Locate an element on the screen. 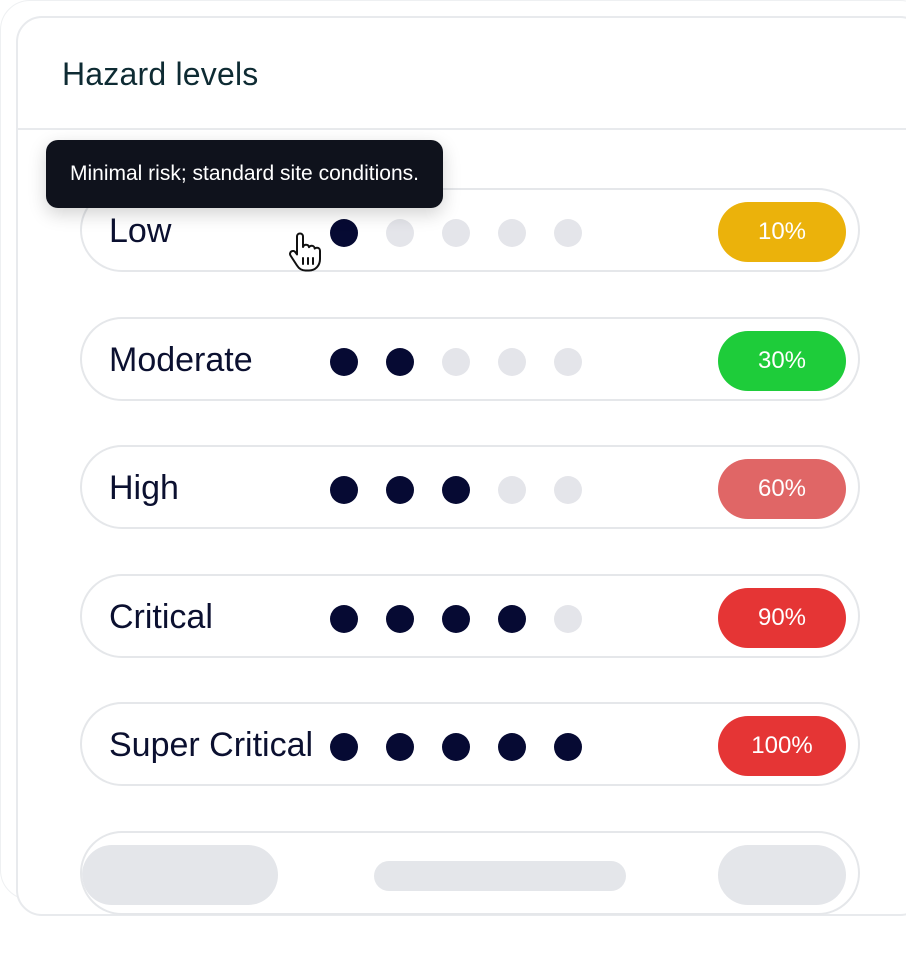 This screenshot has width=906, height=959. hazard-row-moderate: Moderate 30% is located at coordinates (470, 358).